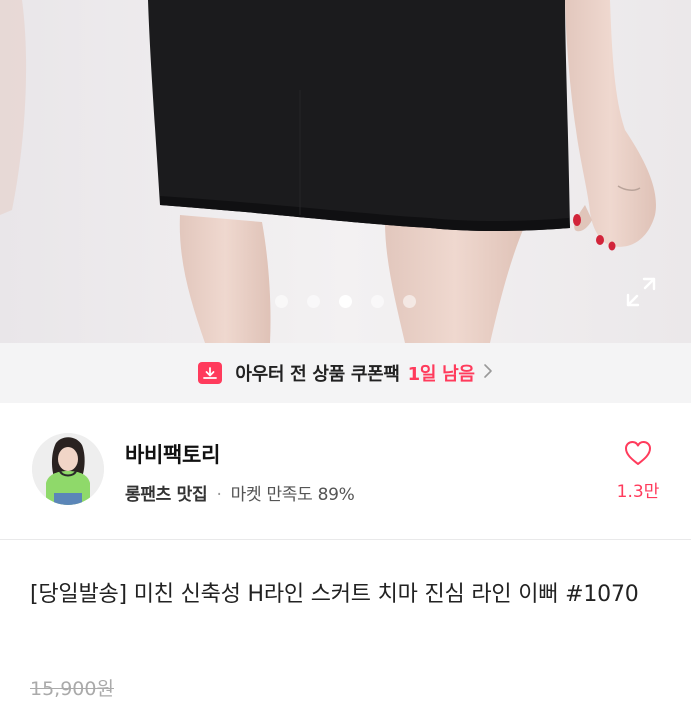 The height and width of the screenshot is (701, 691). I want to click on carousel-indicator, so click(345, 301).